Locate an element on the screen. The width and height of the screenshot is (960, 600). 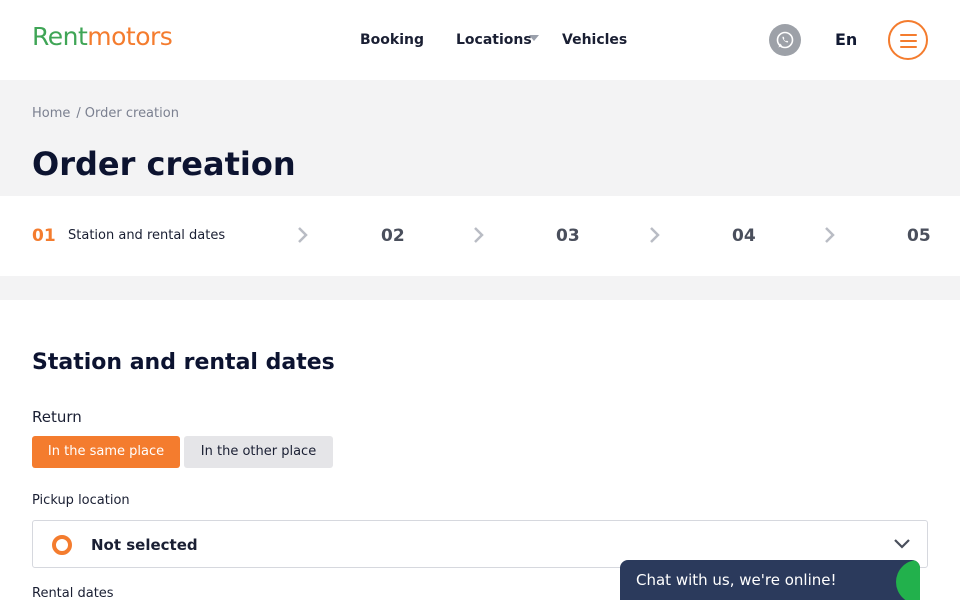
order-stepper: 01 Station and rental dates 02 03 04 05 is located at coordinates (480, 236).